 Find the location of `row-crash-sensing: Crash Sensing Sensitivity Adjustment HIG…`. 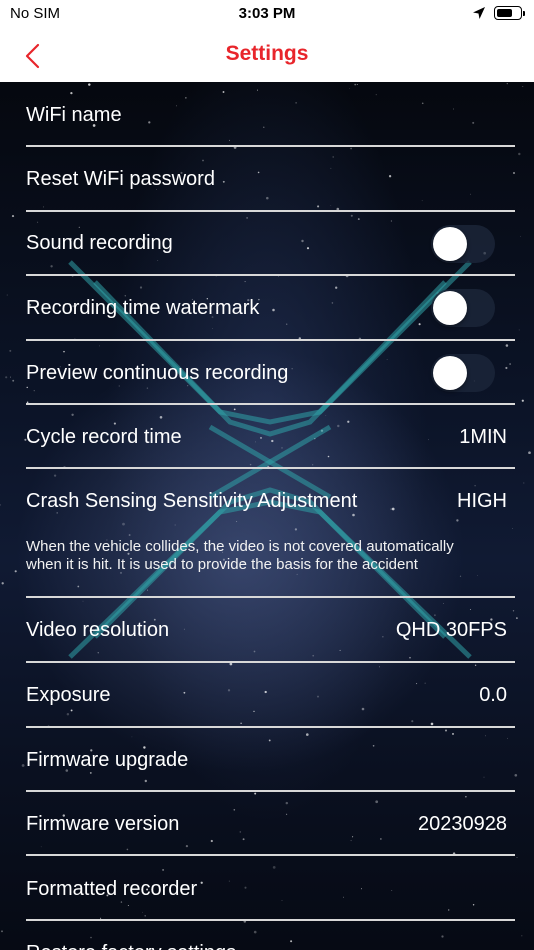

row-crash-sensing: Crash Sensing Sensitivity Adjustment HIG… is located at coordinates (270, 540).